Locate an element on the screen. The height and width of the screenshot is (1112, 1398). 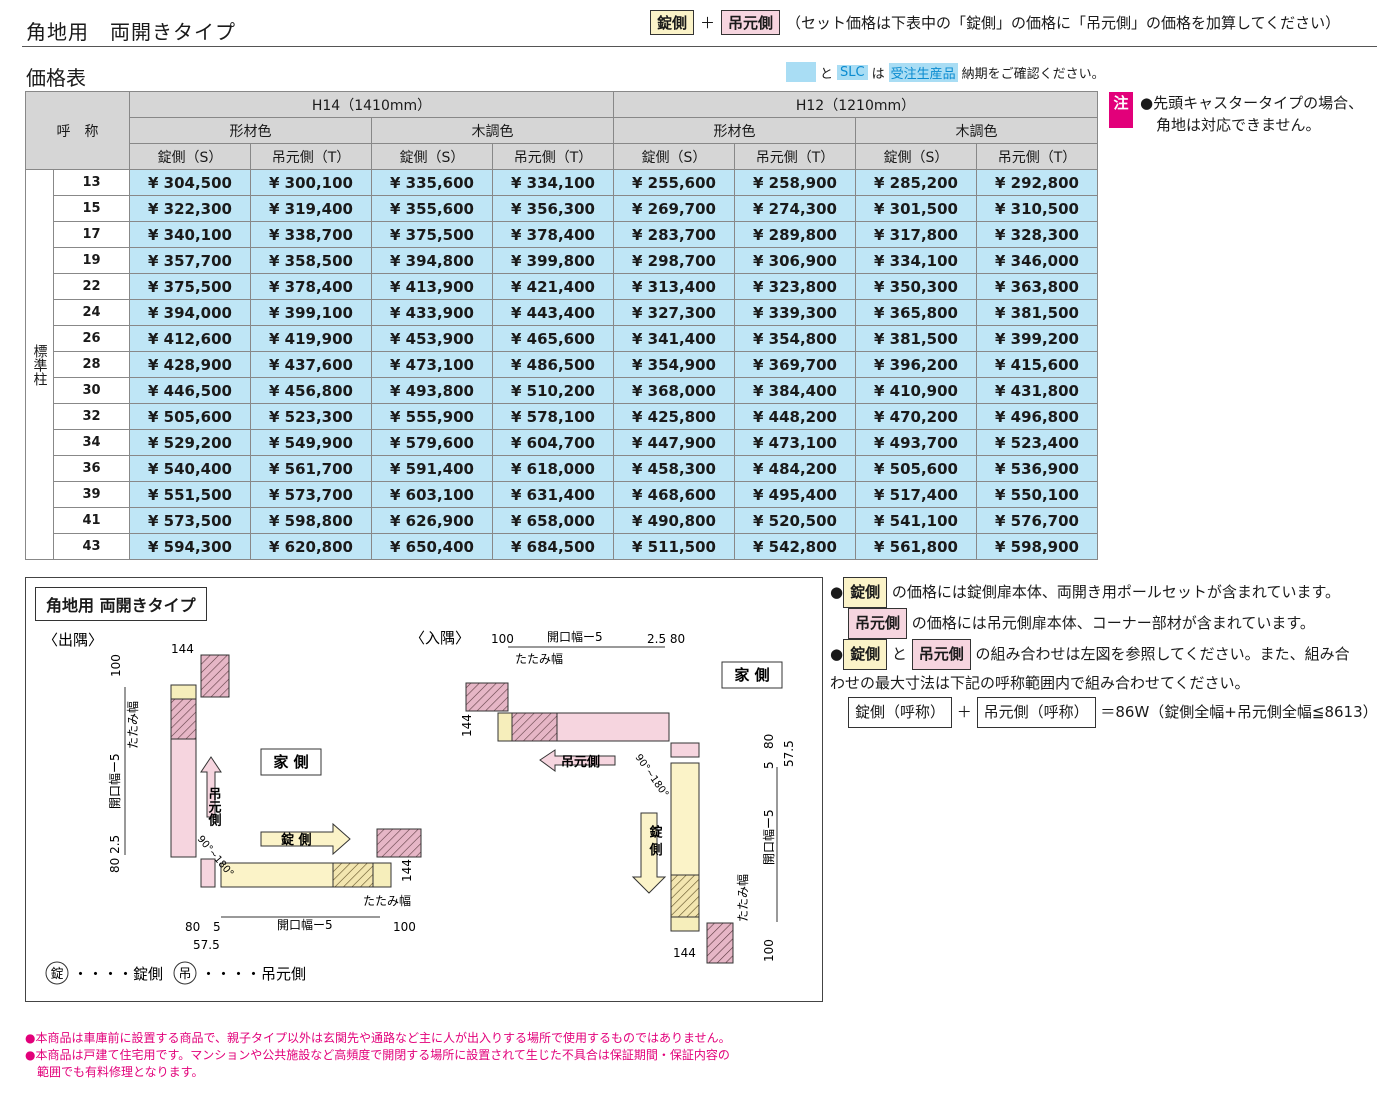
price-table-title: 価格表 is located at coordinates (56, 78).